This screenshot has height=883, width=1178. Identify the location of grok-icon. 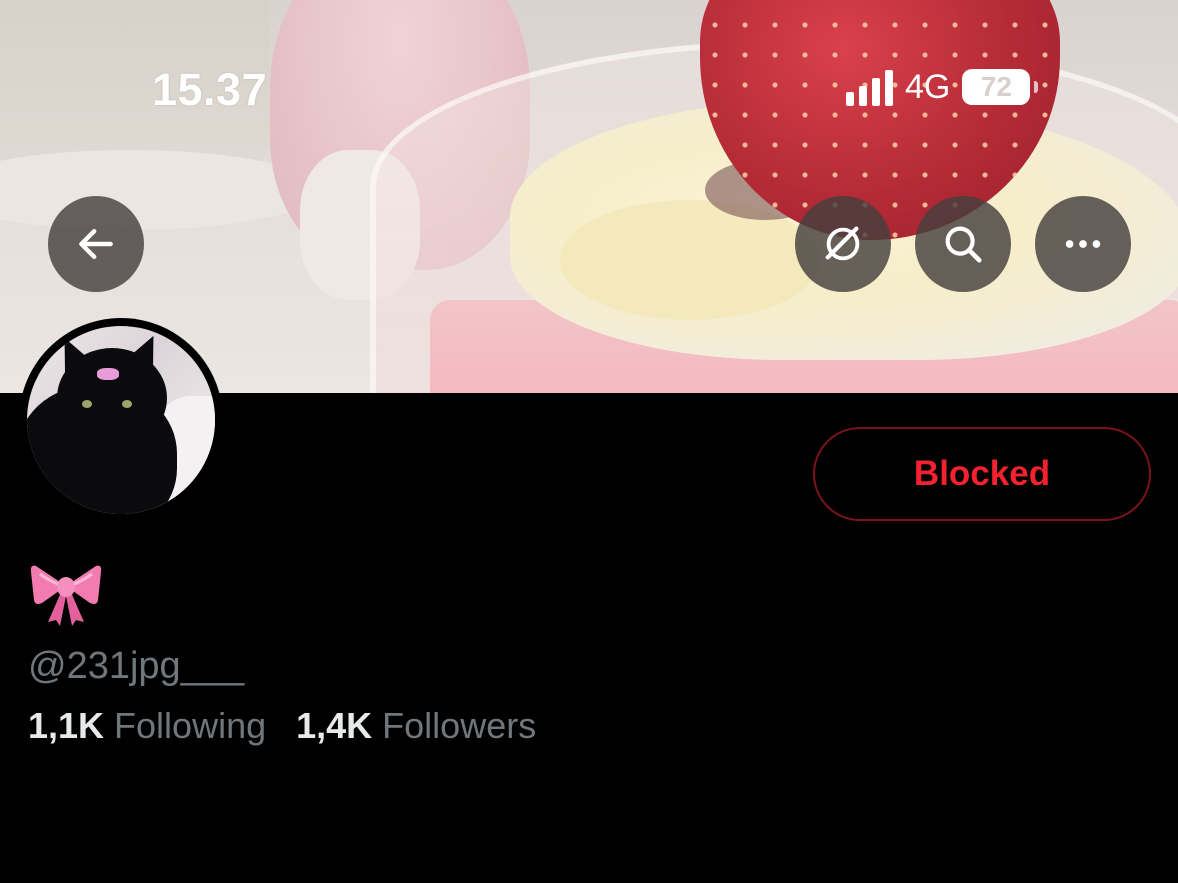
(842, 243).